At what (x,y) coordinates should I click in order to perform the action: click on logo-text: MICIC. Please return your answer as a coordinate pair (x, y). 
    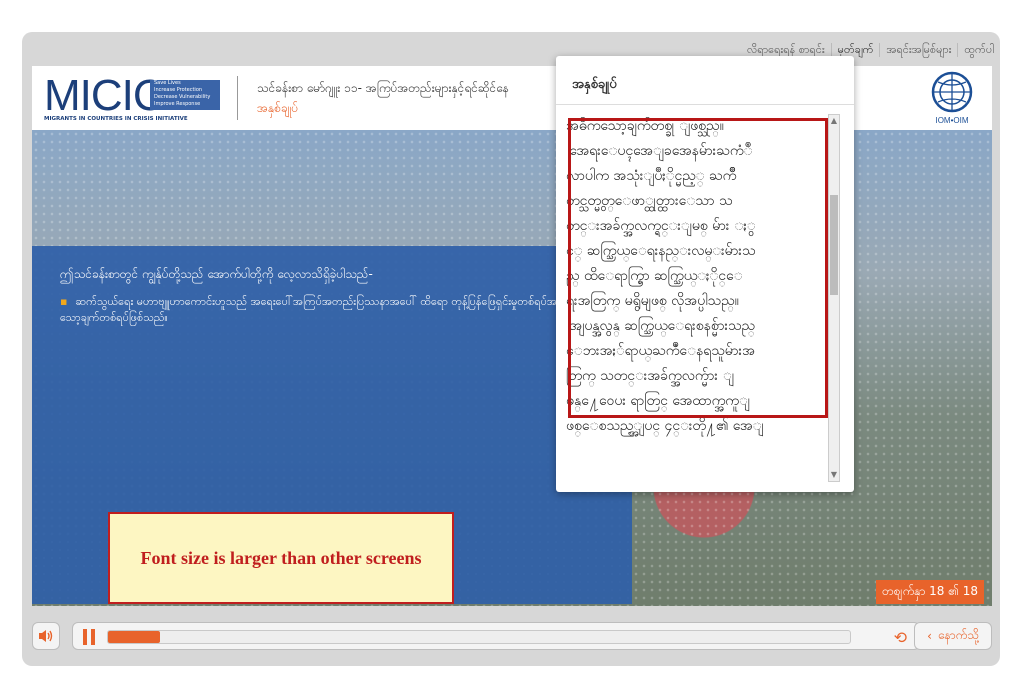
    Looking at the image, I should click on (104, 95).